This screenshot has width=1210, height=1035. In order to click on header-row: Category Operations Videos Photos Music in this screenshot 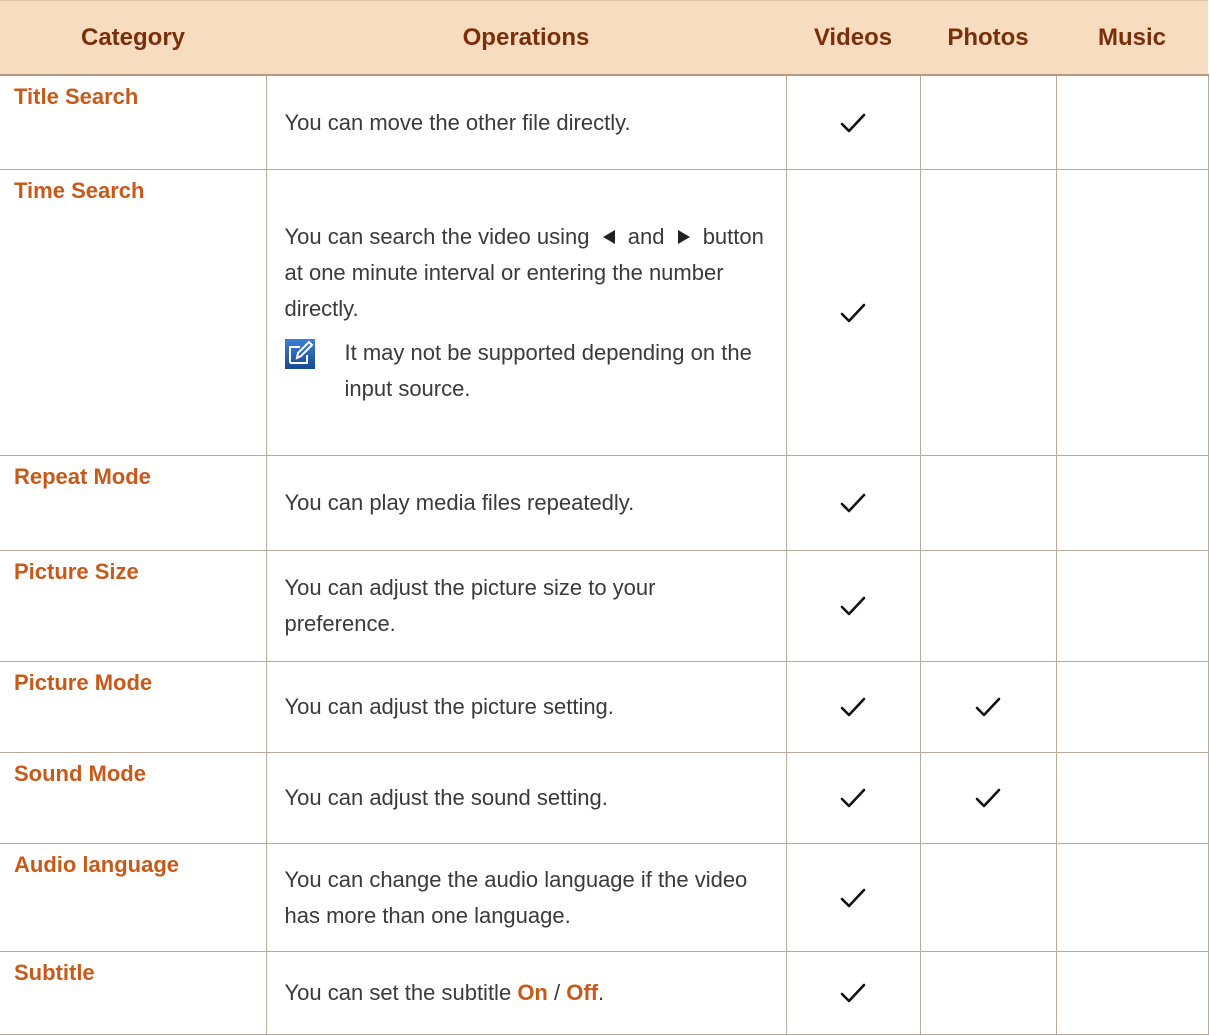, I will do `click(604, 38)`.